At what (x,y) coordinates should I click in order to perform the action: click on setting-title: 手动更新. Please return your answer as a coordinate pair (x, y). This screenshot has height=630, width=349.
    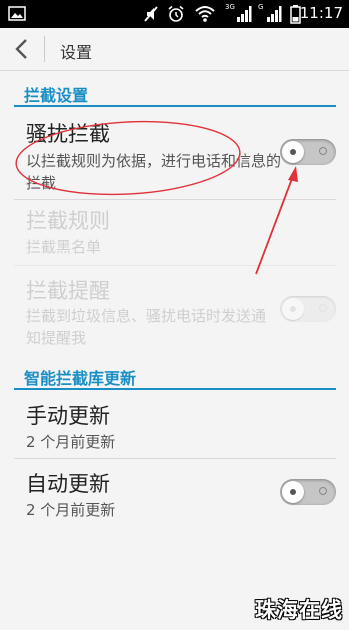
    Looking at the image, I should click on (68, 416).